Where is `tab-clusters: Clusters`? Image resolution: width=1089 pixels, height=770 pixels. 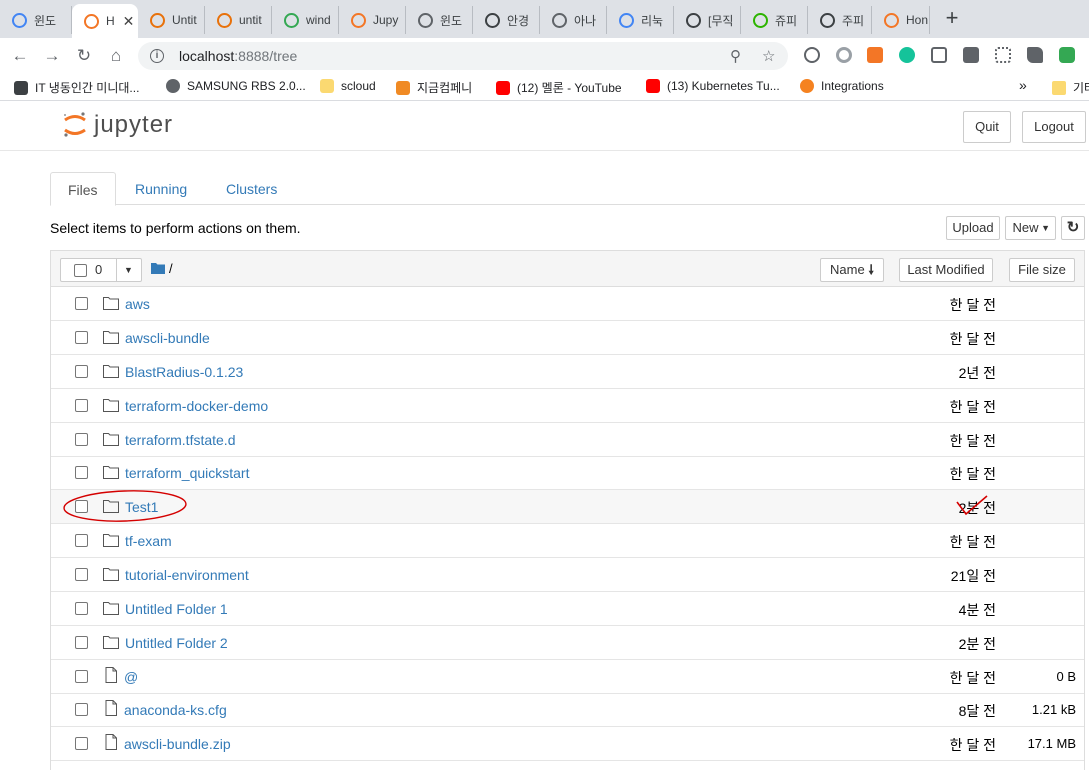
tab-clusters: Clusters is located at coordinates (251, 188).